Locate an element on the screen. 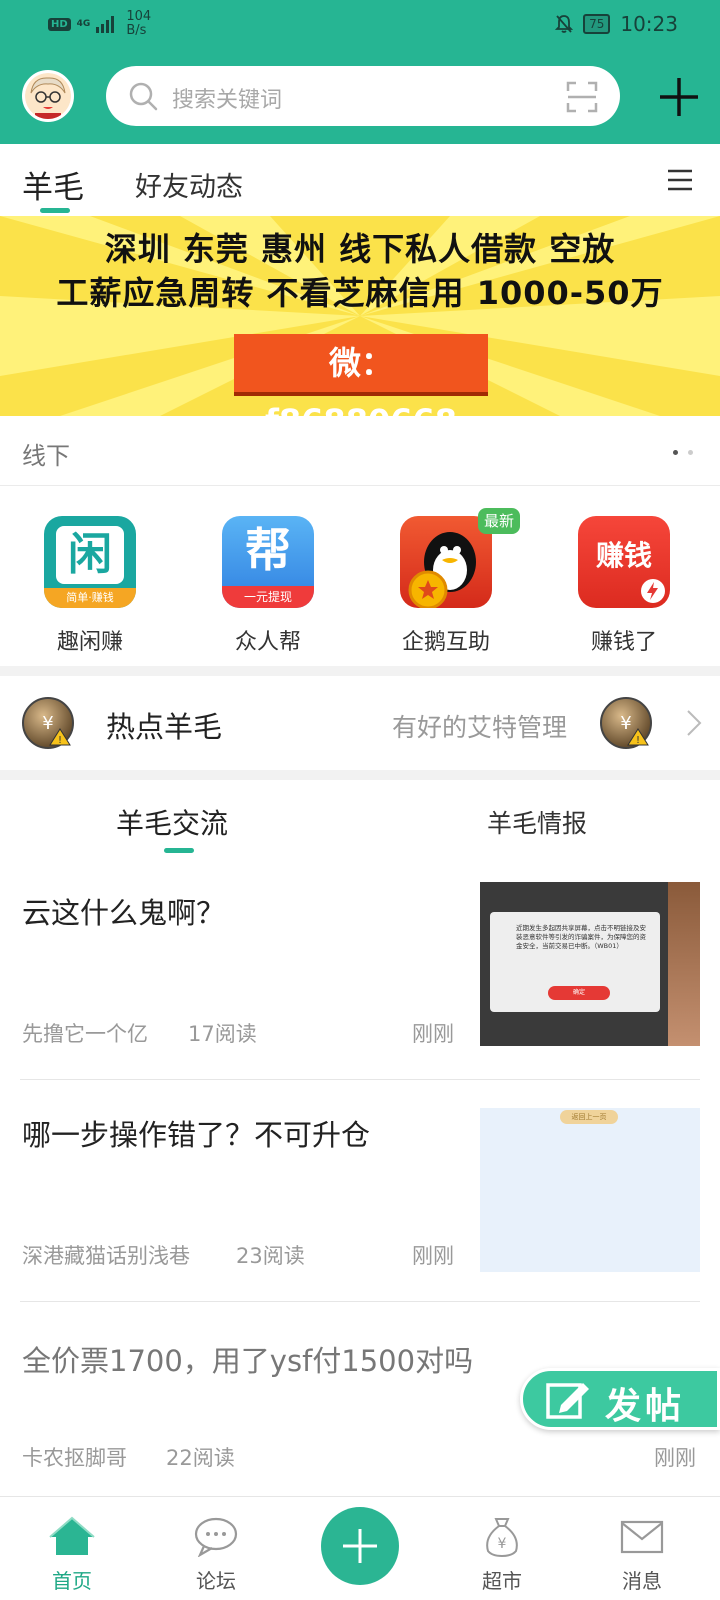 The height and width of the screenshot is (1600, 720). user-avatar is located at coordinates (48, 96).